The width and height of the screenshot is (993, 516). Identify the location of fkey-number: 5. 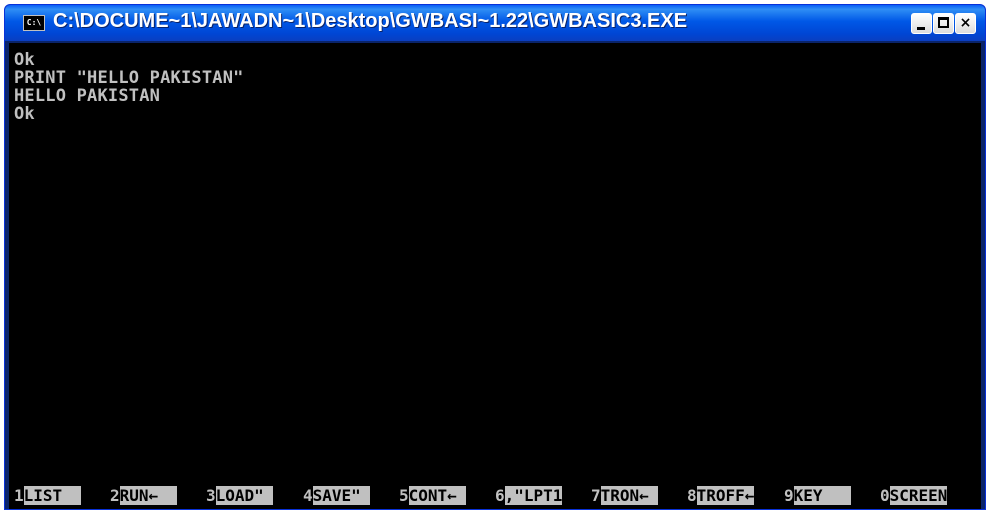
(404, 495).